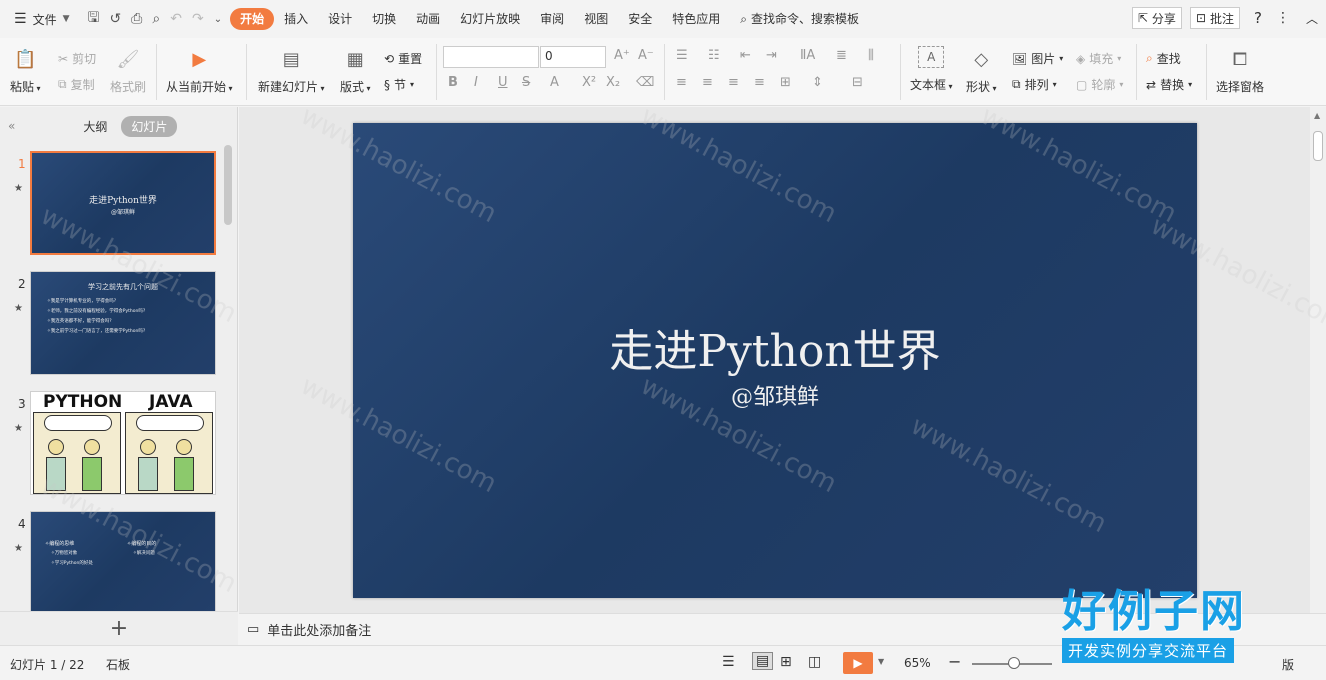 The image size is (1326, 680). Describe the element at coordinates (1163, 18) in the screenshot. I see `share-label: 分享` at that location.